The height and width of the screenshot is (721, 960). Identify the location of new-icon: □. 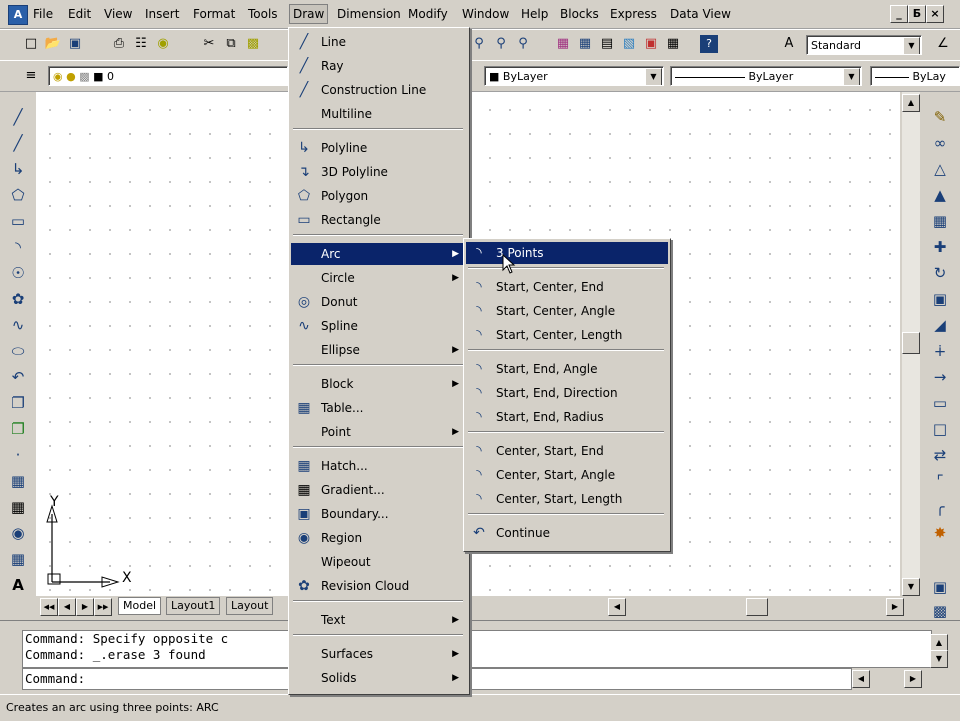
(31, 44).